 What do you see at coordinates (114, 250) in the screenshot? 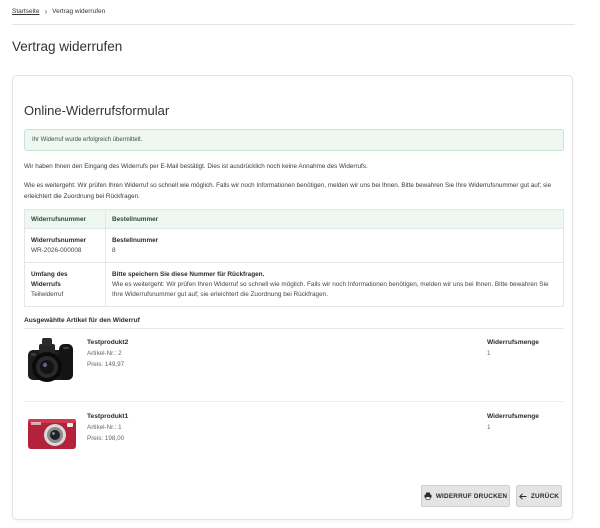
I see `order-number: 8` at bounding box center [114, 250].